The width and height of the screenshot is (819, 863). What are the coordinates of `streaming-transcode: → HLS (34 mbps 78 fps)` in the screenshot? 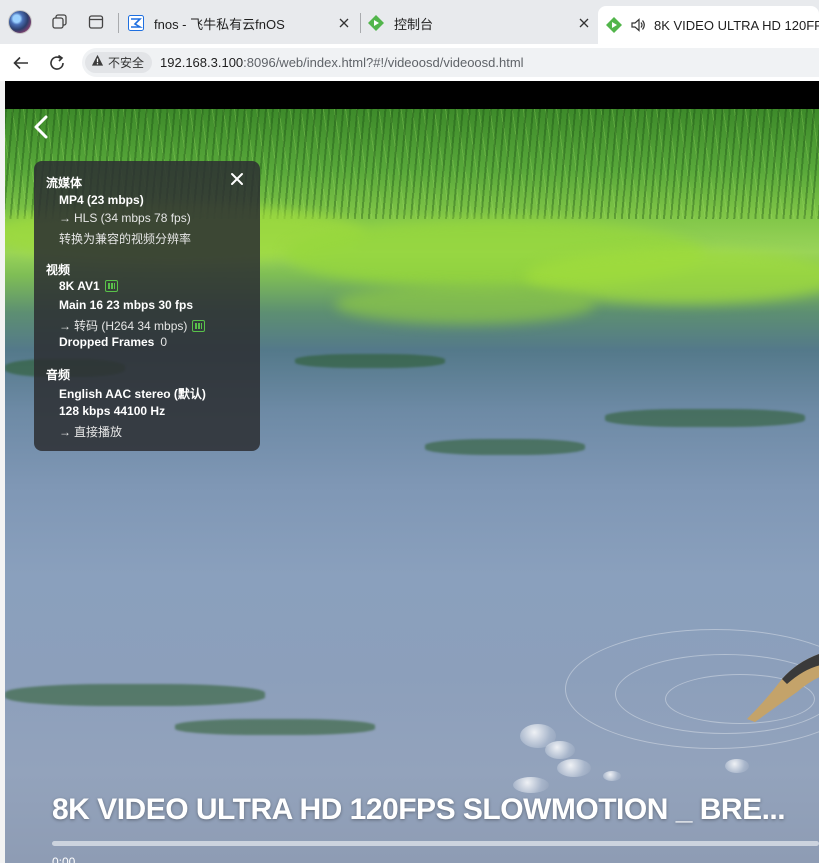 It's located at (125, 218).